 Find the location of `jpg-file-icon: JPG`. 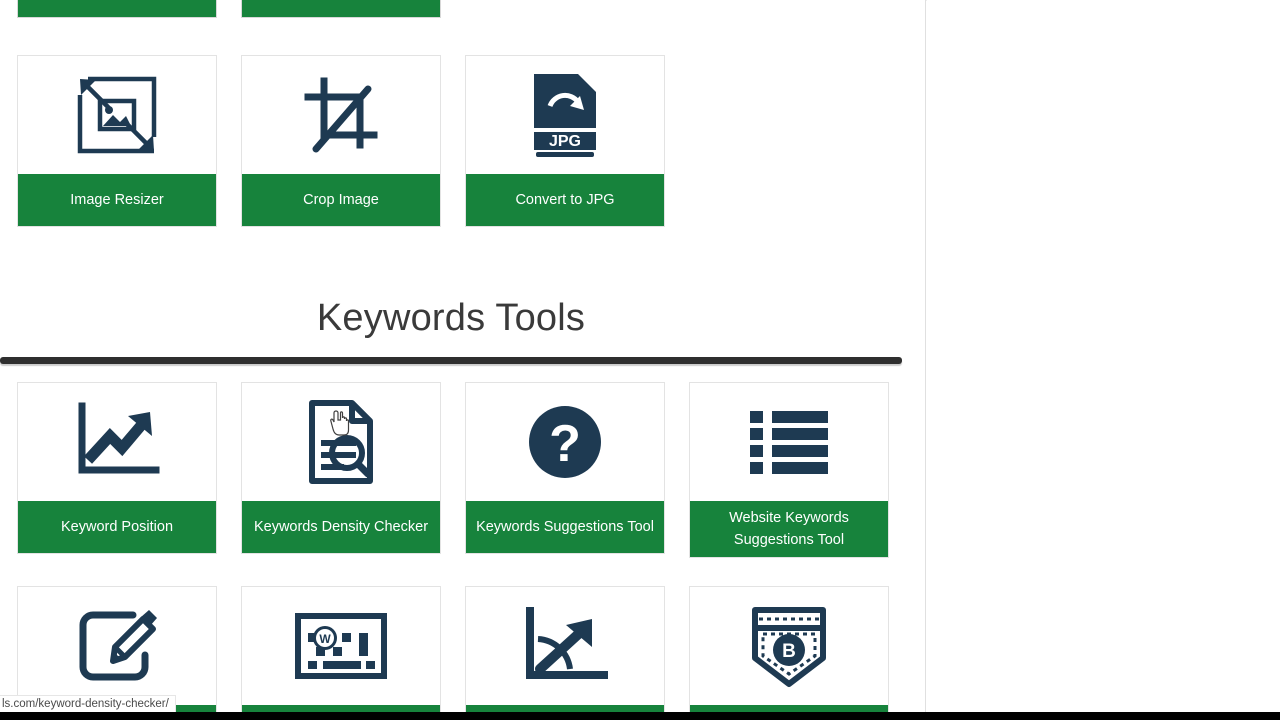

jpg-file-icon: JPG is located at coordinates (565, 115).